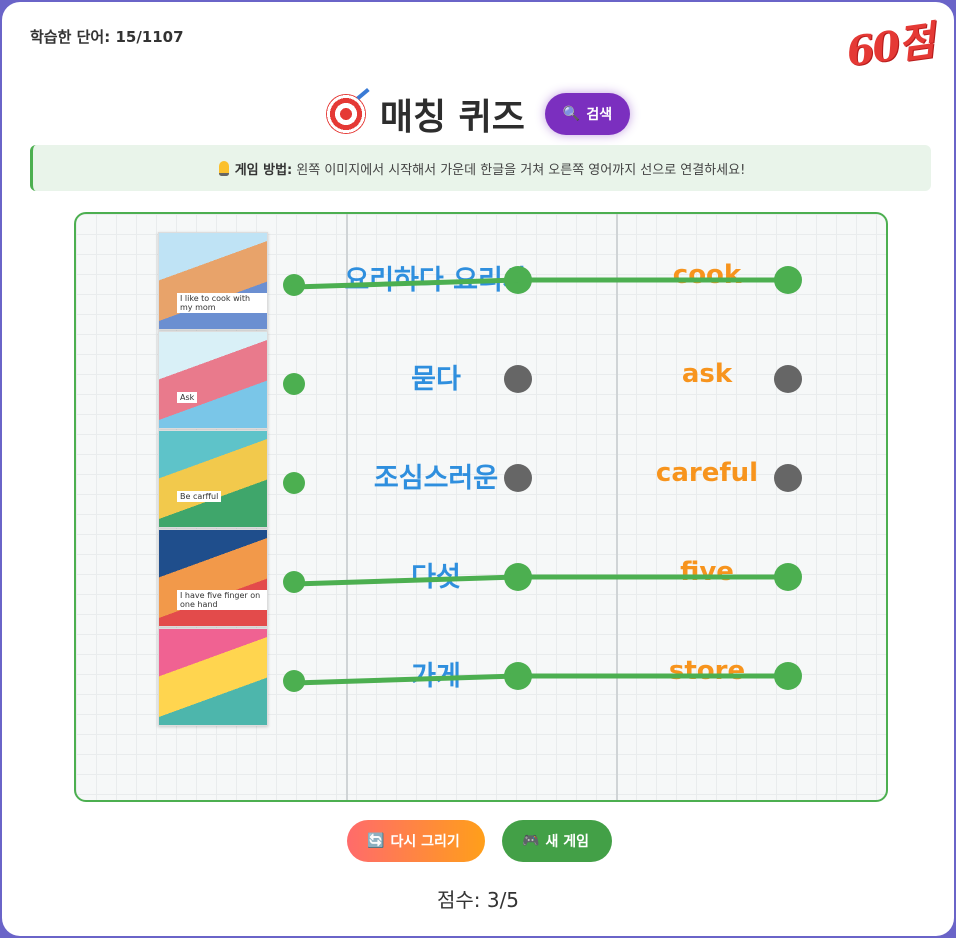  What do you see at coordinates (345, 114) in the screenshot?
I see `target-icon` at bounding box center [345, 114].